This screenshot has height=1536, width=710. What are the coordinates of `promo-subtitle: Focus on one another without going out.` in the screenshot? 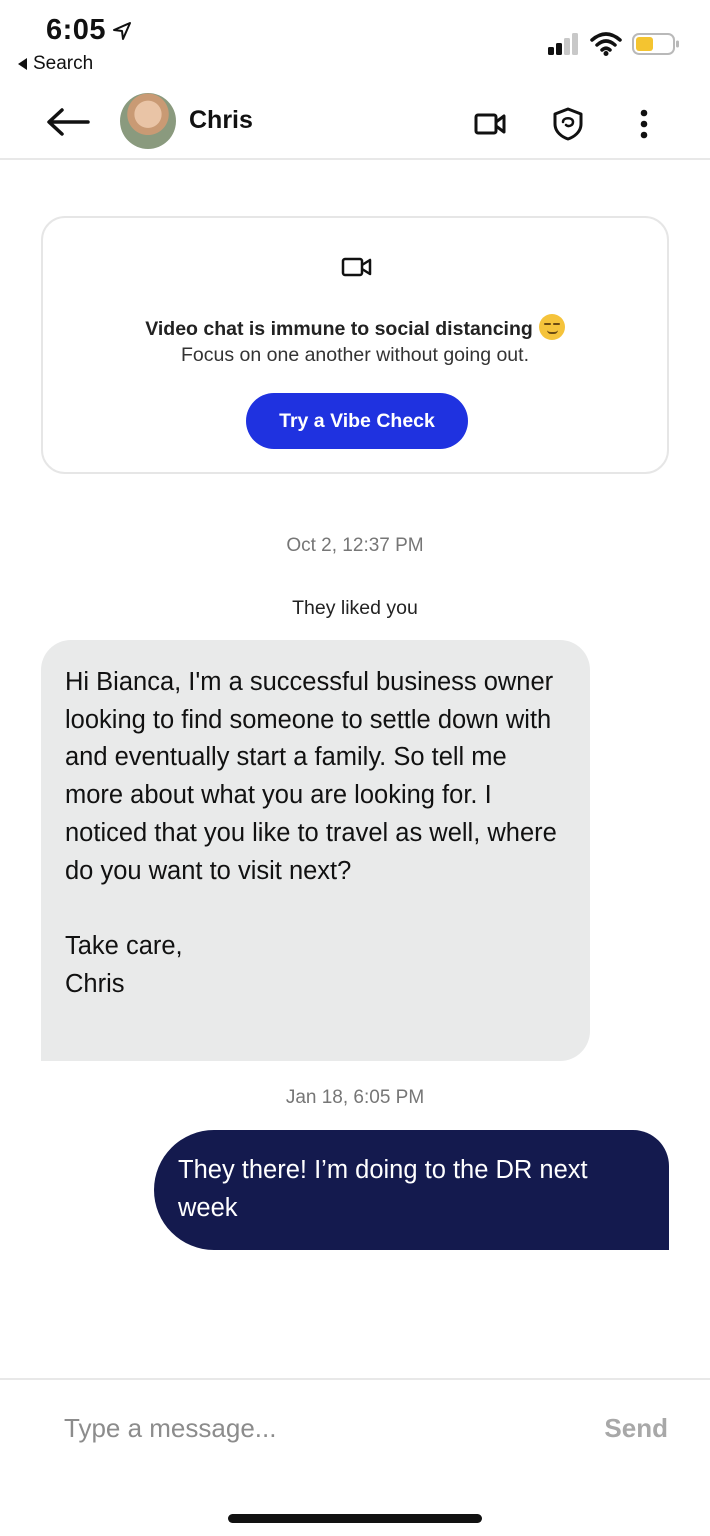 It's located at (355, 355).